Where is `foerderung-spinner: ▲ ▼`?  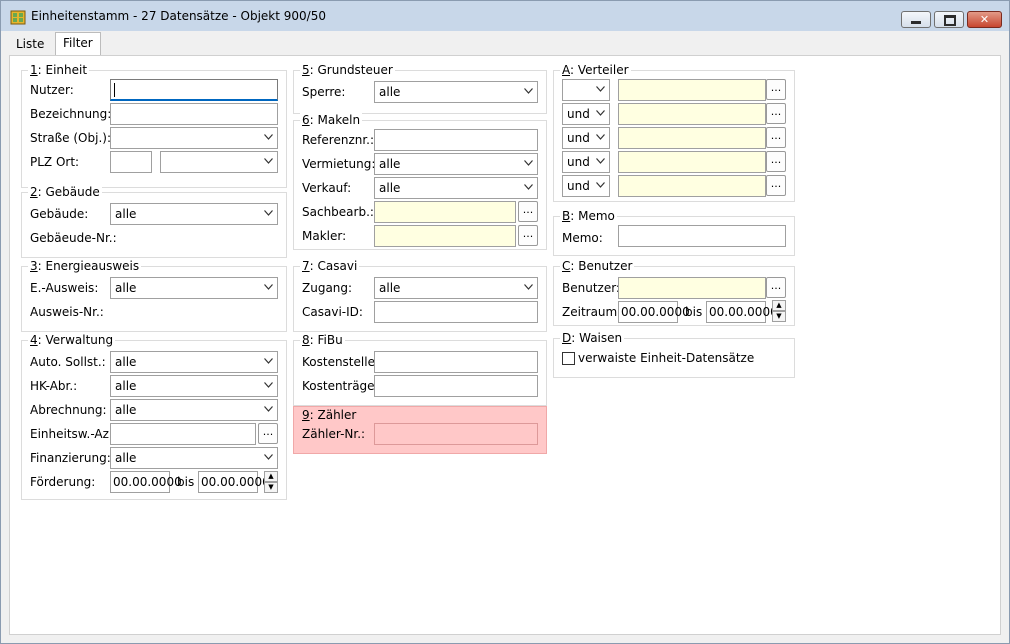
foerderung-spinner: ▲ ▼ is located at coordinates (271, 482).